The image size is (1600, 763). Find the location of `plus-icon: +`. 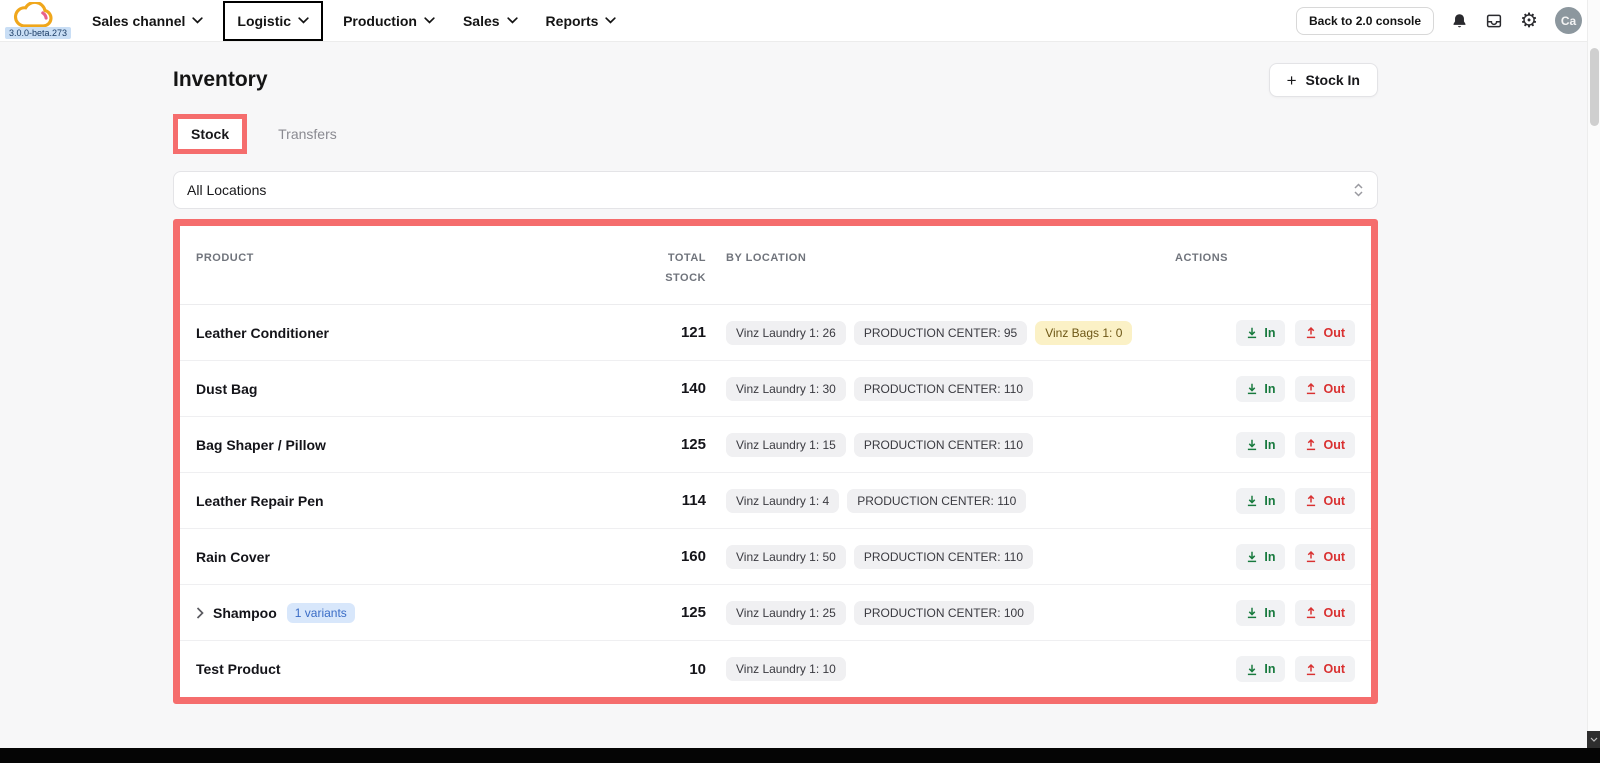

plus-icon: + is located at coordinates (1291, 80).